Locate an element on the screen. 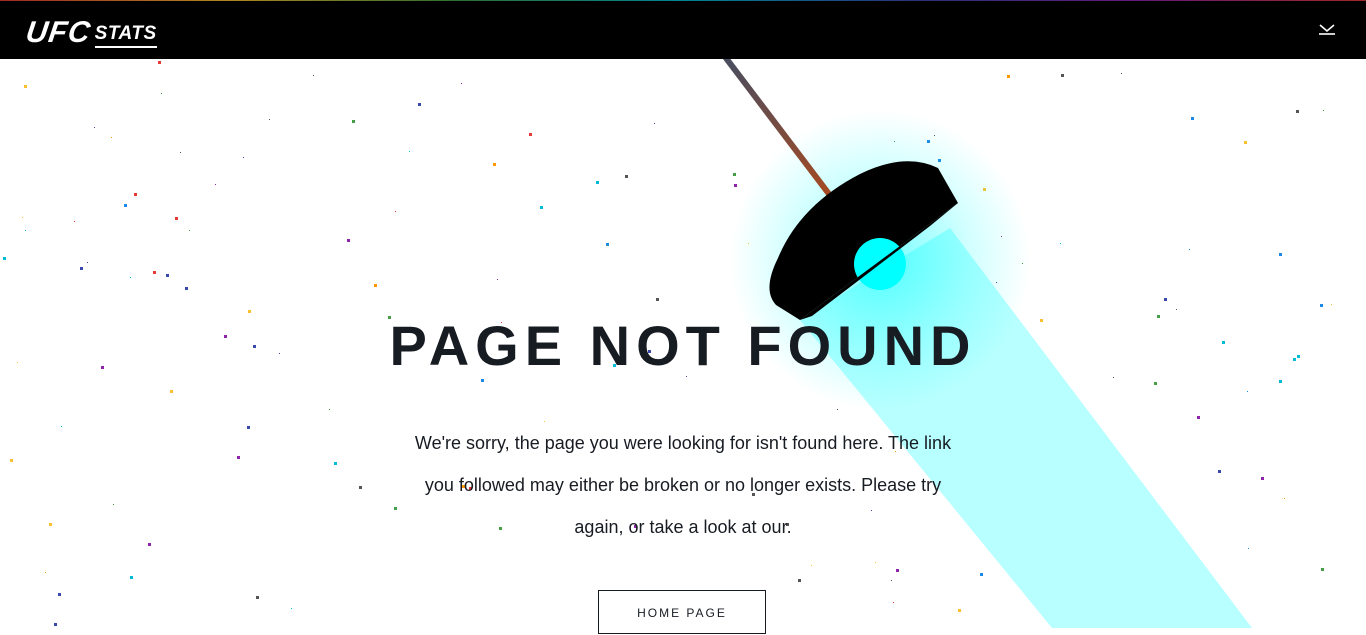 The height and width of the screenshot is (635, 1366). logo-stats-text: STATS is located at coordinates (125, 35).